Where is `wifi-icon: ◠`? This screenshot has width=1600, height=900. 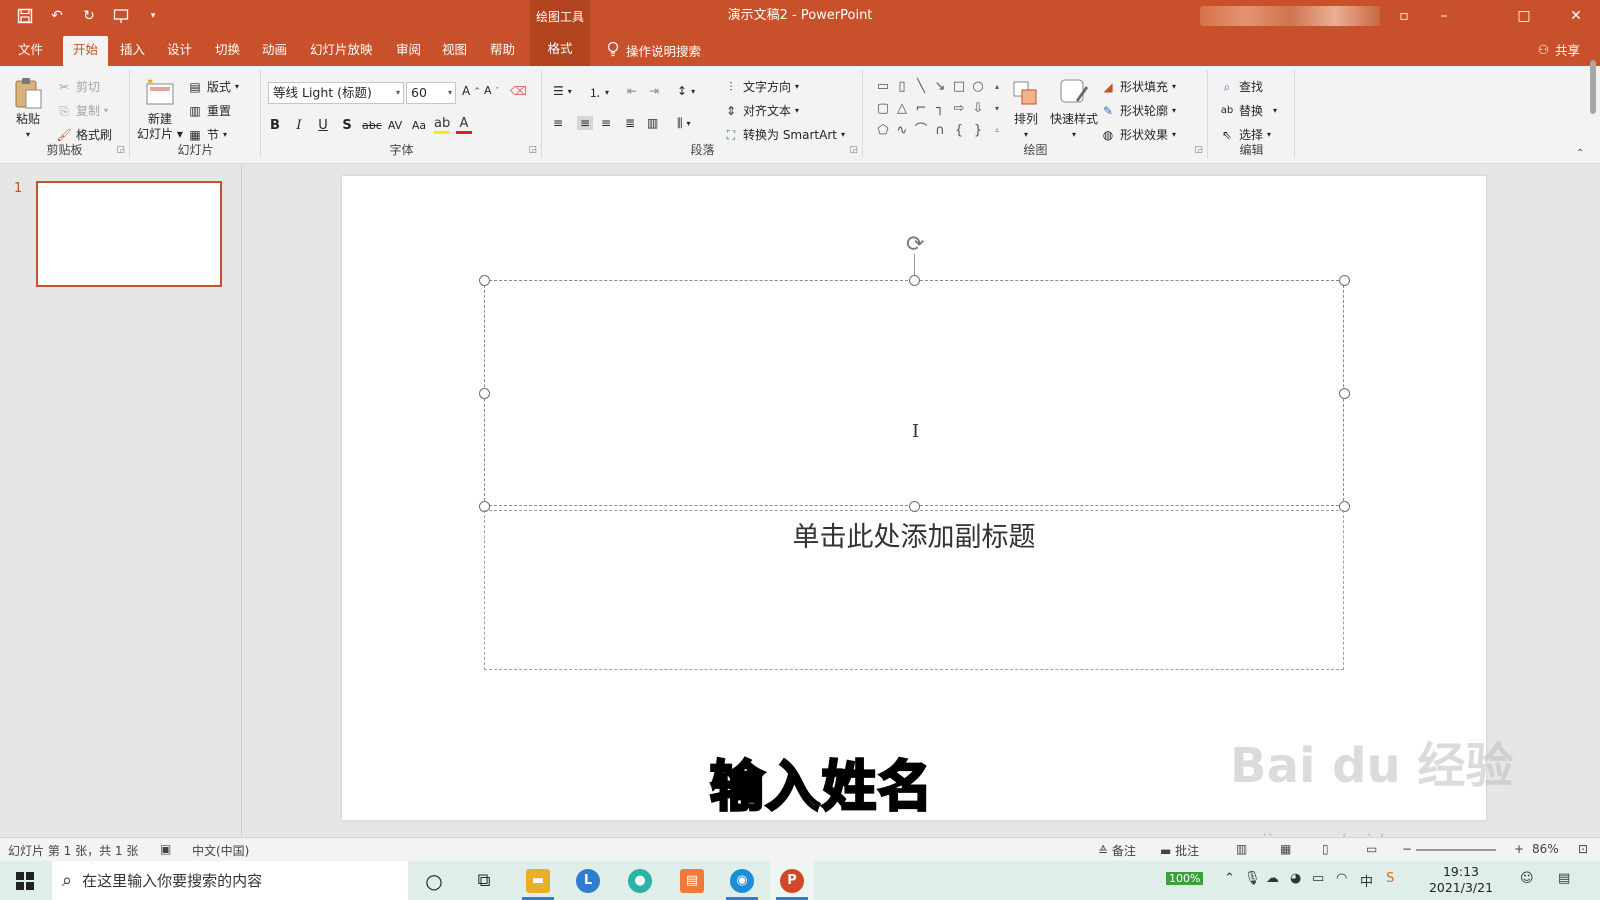 wifi-icon: ◠ is located at coordinates (1341, 878).